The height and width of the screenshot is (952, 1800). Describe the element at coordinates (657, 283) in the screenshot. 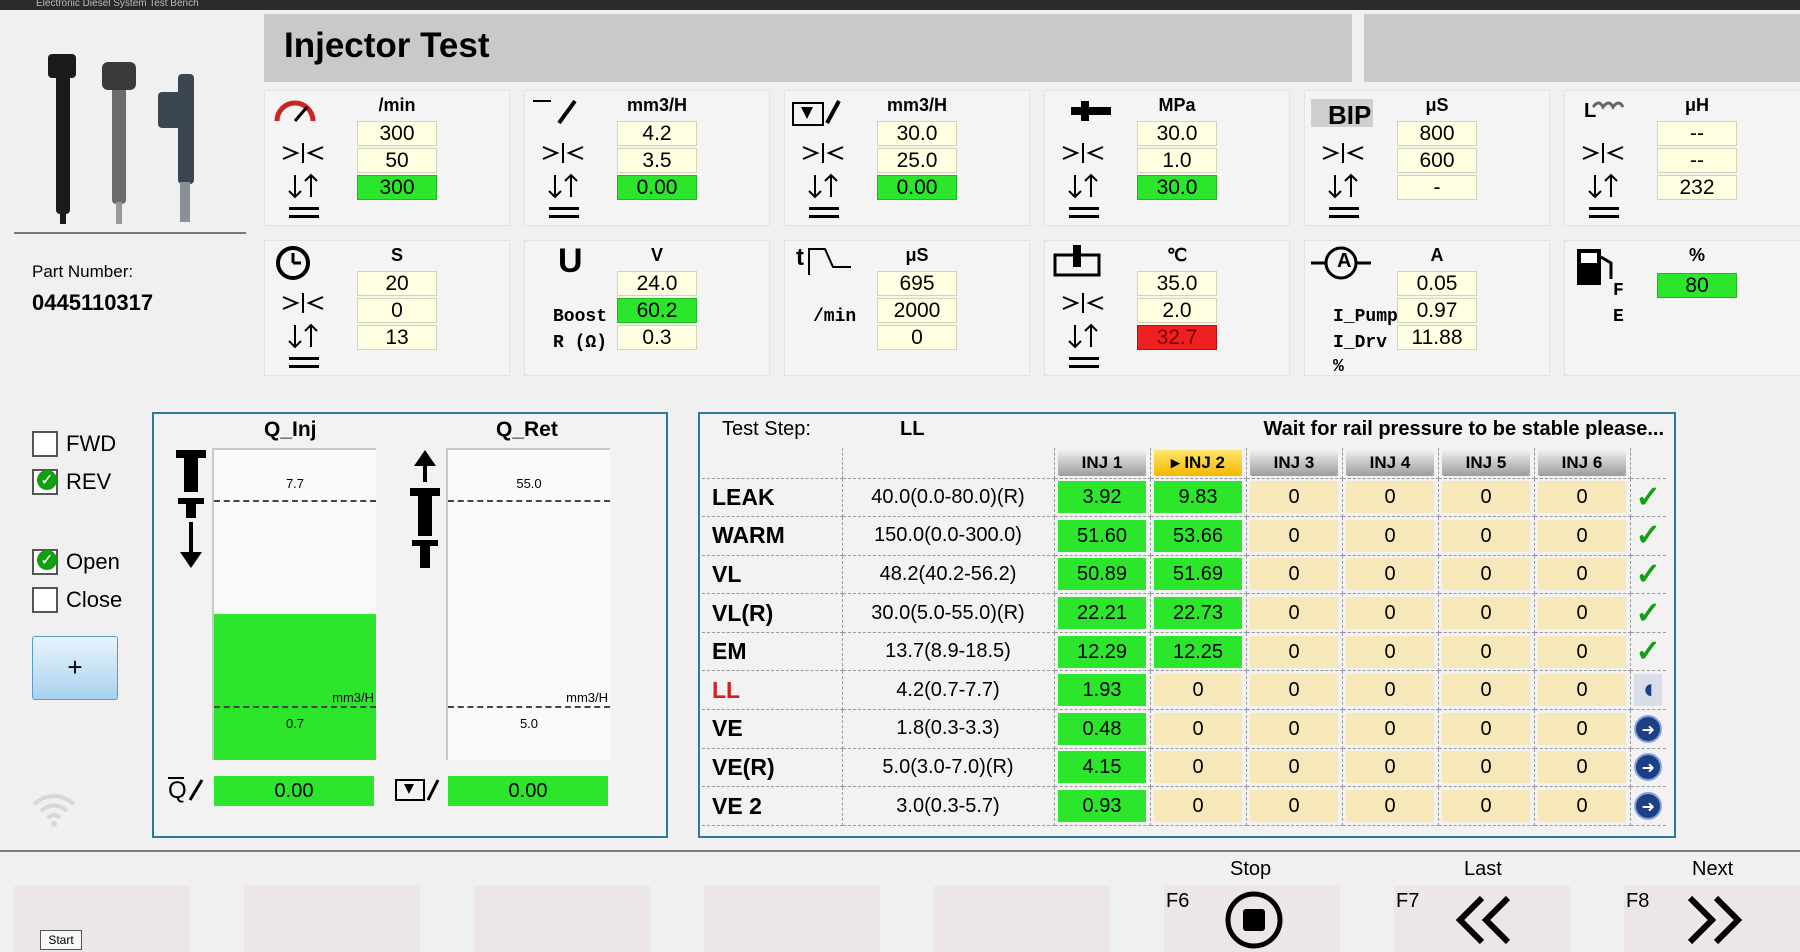

I see `param-value: 24.0` at that location.